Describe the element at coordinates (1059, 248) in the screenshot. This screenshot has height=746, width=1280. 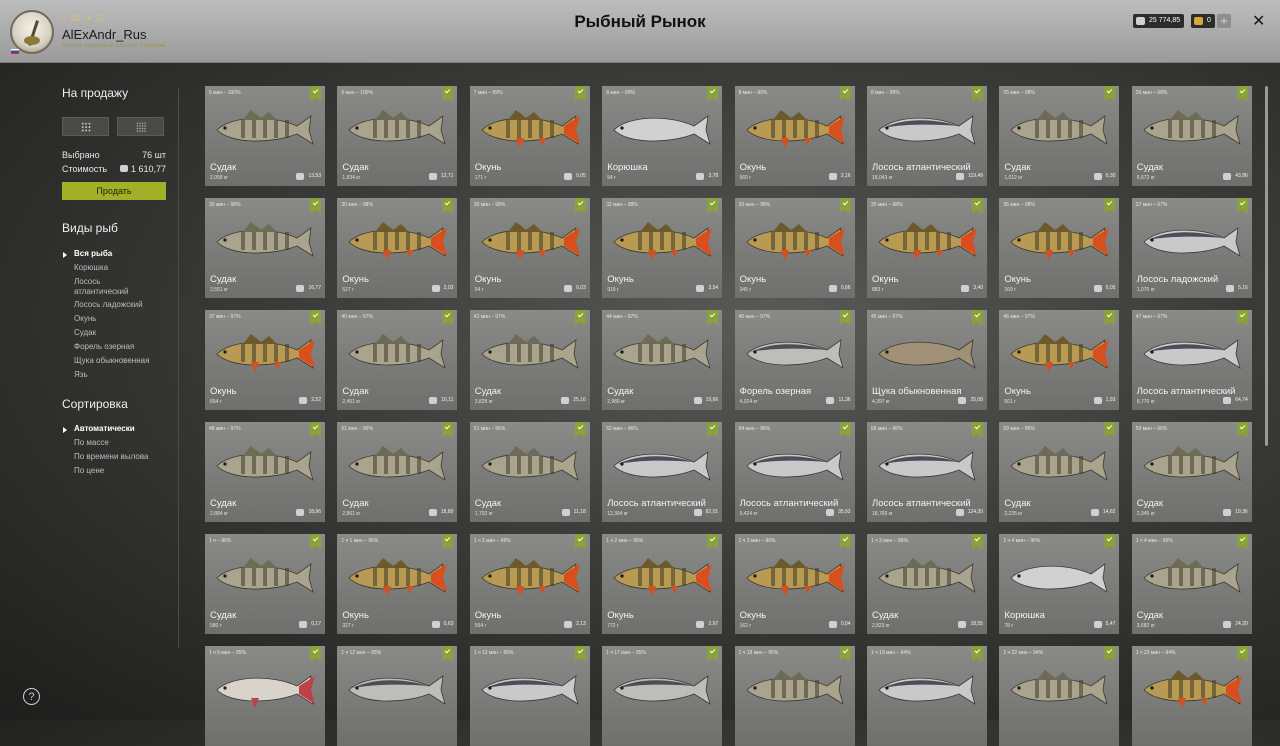
I see `fish-card: 35 мин – 98% Окунь 169 г 0,05` at that location.